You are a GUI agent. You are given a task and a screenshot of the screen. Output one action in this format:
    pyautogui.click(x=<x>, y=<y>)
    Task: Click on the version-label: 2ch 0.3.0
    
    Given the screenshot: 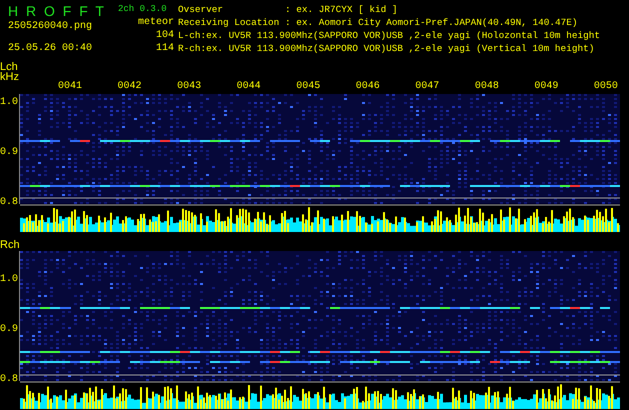 What is the action you would take?
    pyautogui.click(x=142, y=9)
    